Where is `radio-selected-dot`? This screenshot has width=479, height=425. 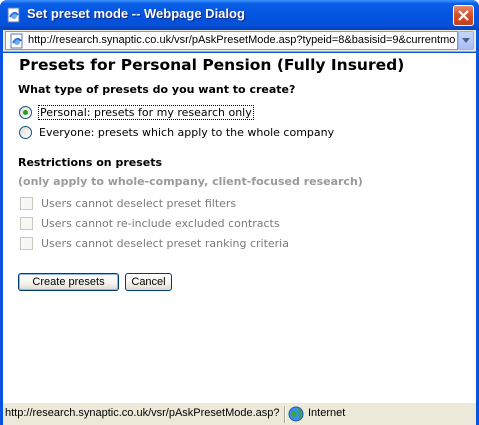
radio-selected-dot is located at coordinates (25, 112).